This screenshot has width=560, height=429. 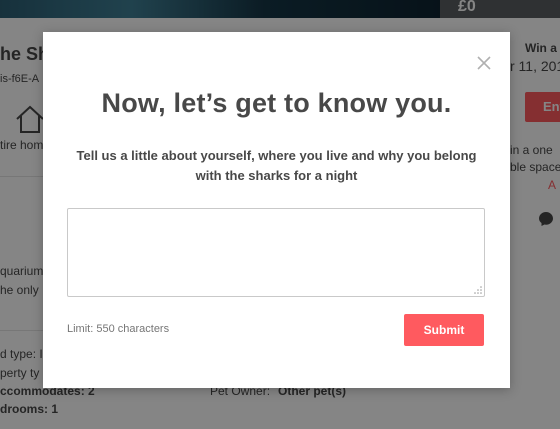 I want to click on close-icon, so click(x=484, y=63).